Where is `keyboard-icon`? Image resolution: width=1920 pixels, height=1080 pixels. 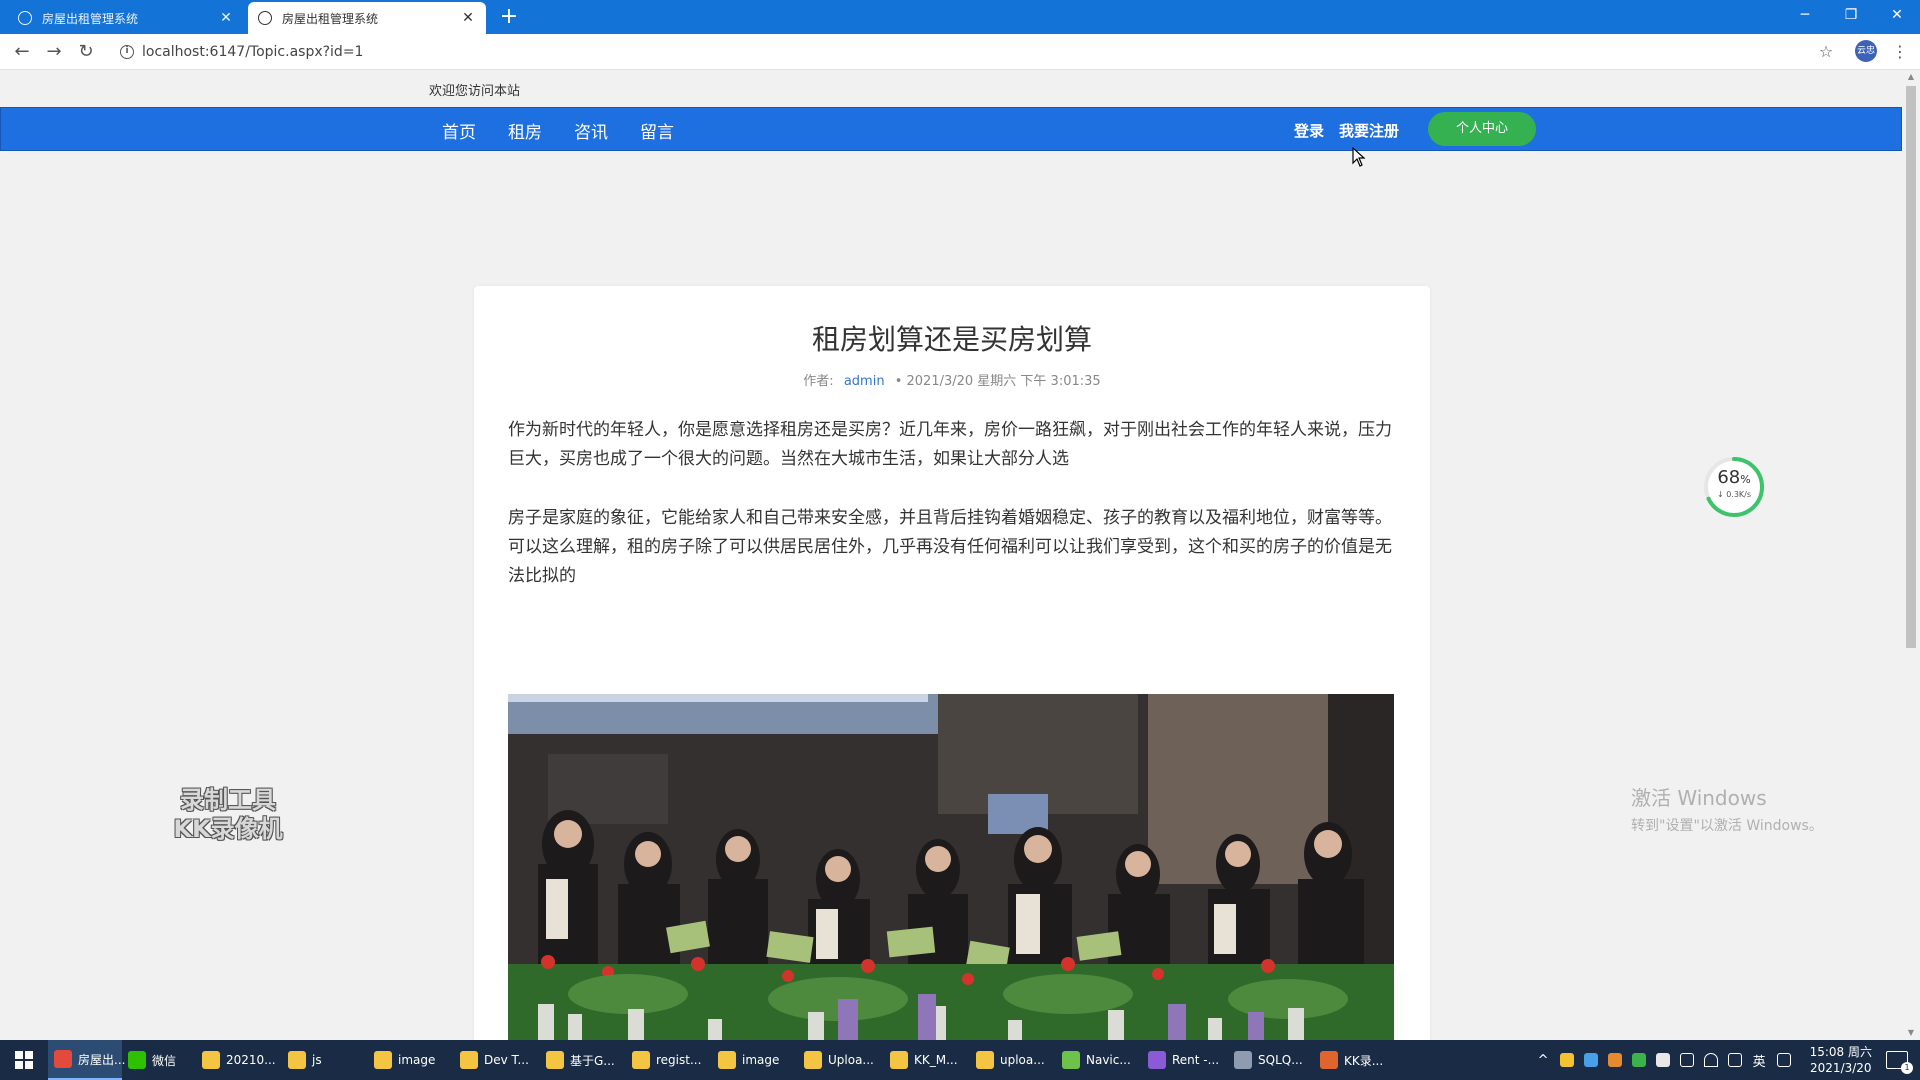
keyboard-icon is located at coordinates (1783, 1060).